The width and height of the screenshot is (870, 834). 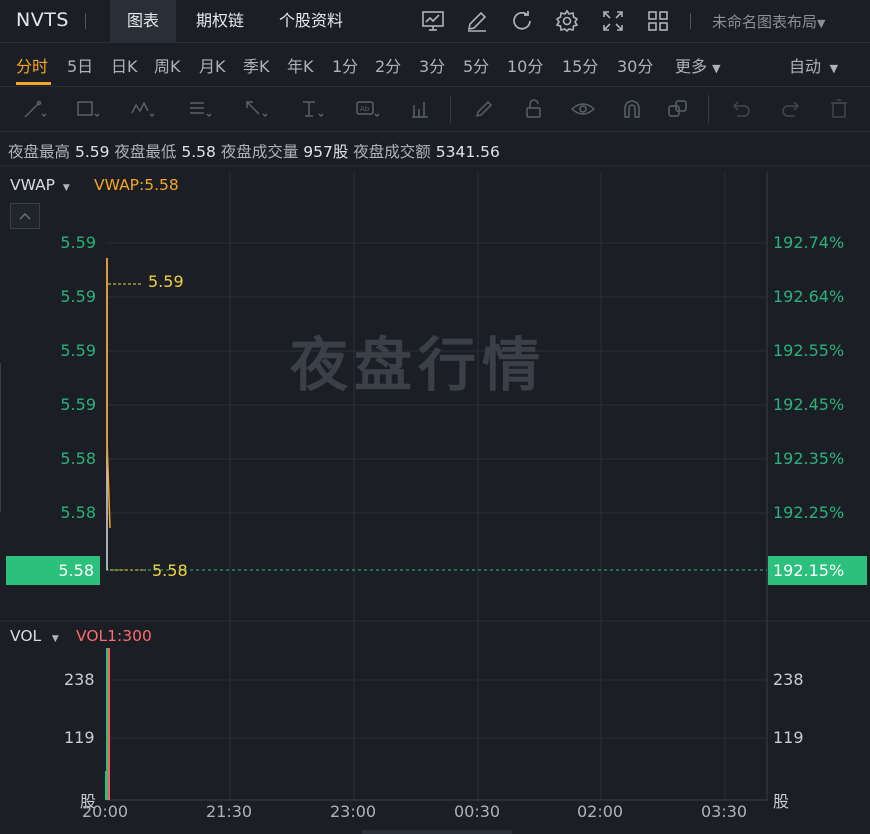 What do you see at coordinates (809, 512) in the screenshot?
I see `percent-axis-tick: 192.25%` at bounding box center [809, 512].